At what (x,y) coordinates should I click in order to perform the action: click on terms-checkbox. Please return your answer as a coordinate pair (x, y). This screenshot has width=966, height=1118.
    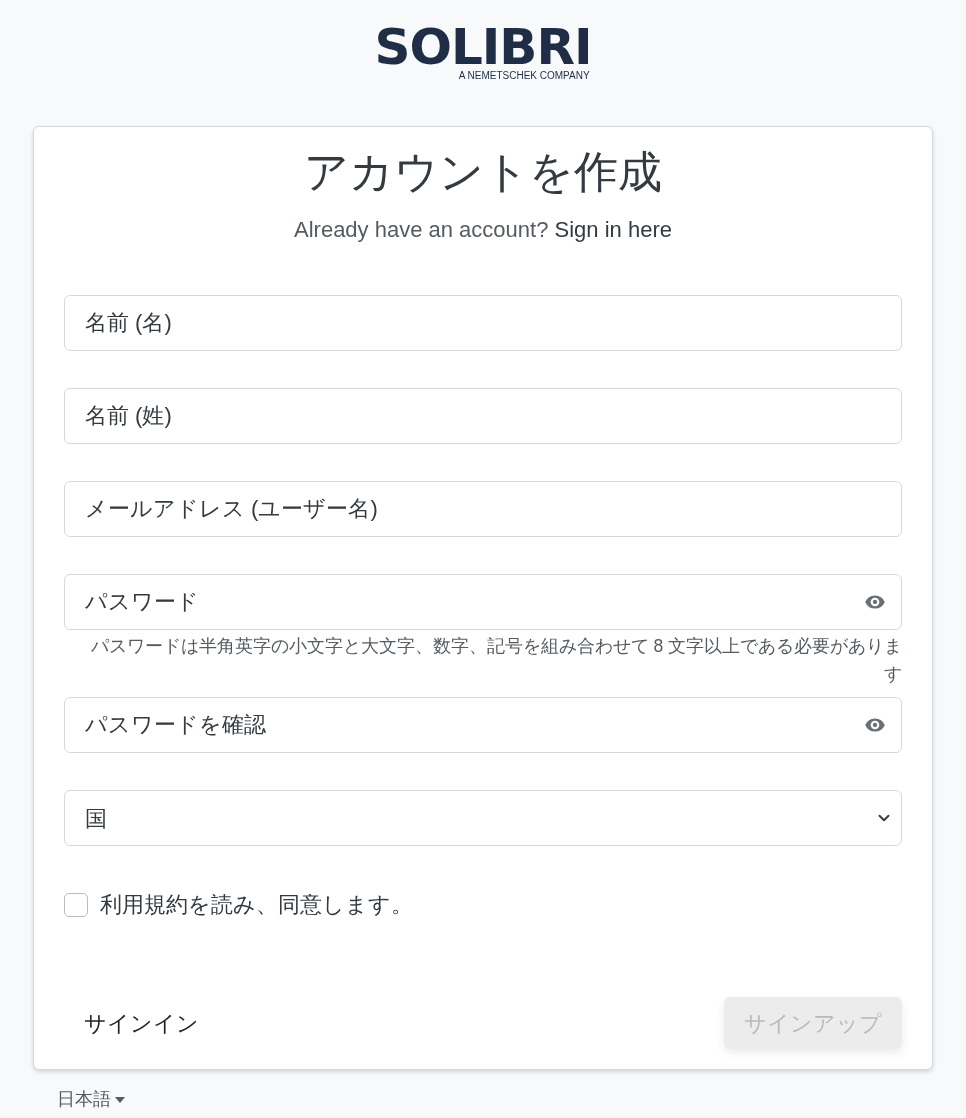
    Looking at the image, I should click on (76, 904).